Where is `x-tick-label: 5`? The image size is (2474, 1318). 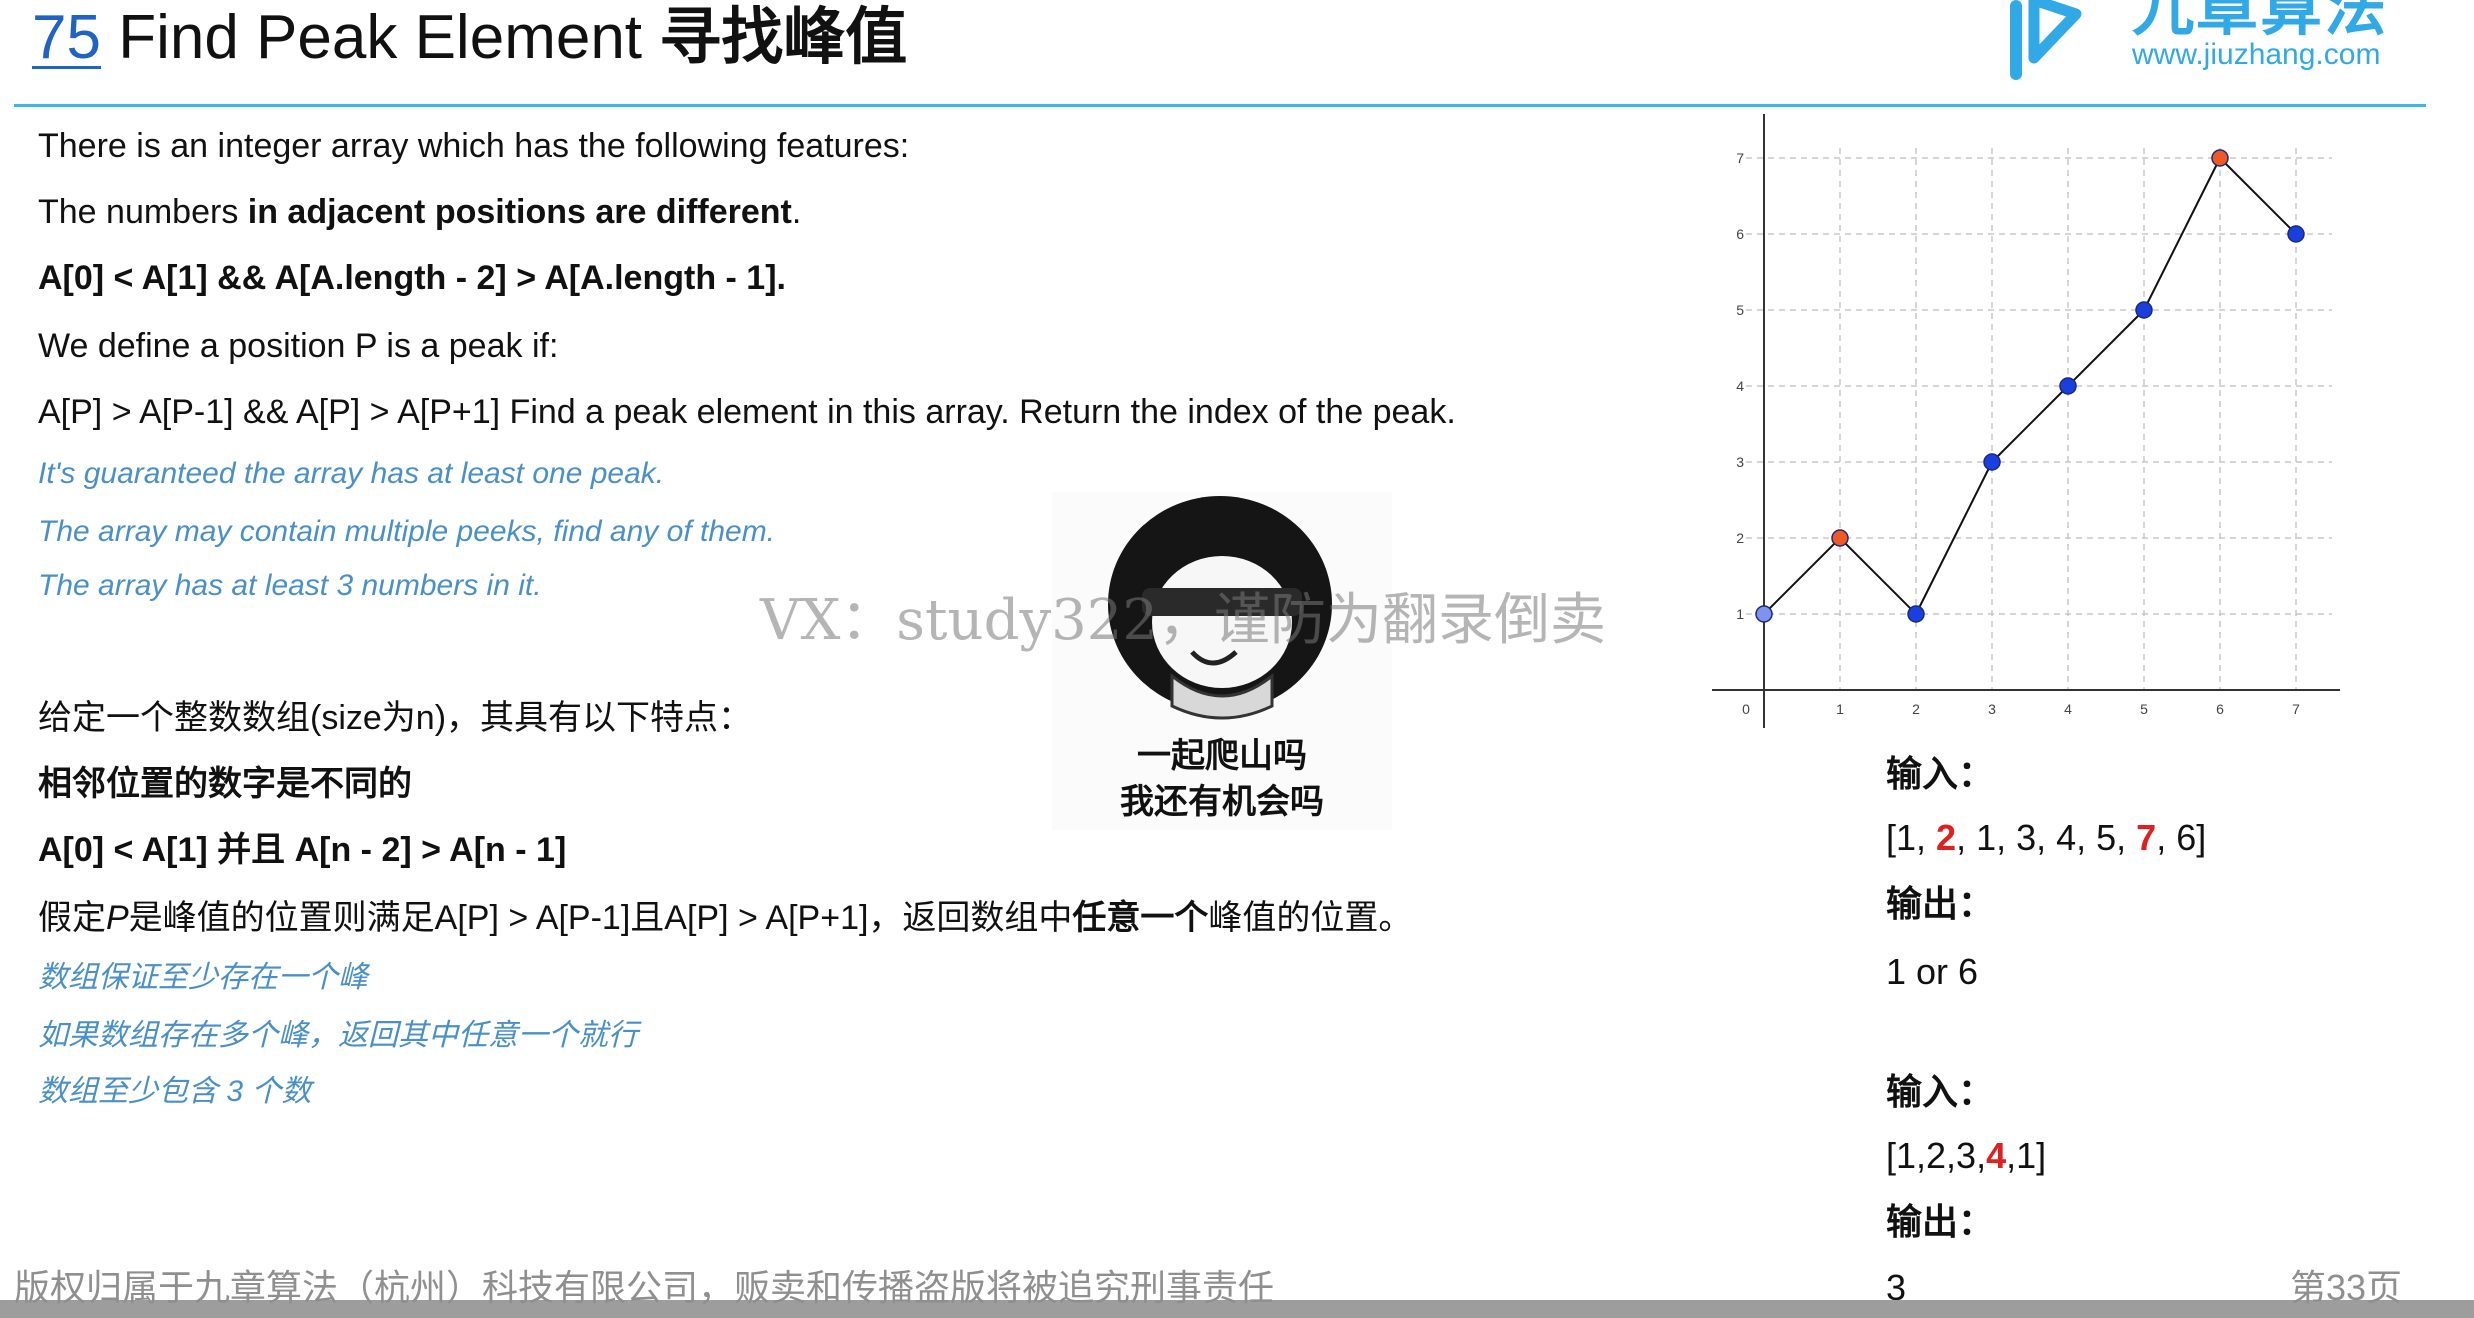 x-tick-label: 5 is located at coordinates (2144, 709).